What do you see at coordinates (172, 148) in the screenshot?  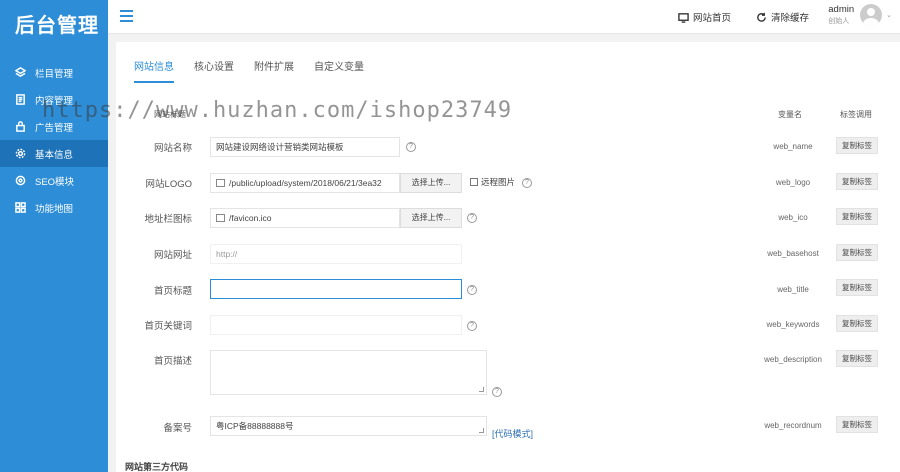 I see `label-site-name: 网站名称` at bounding box center [172, 148].